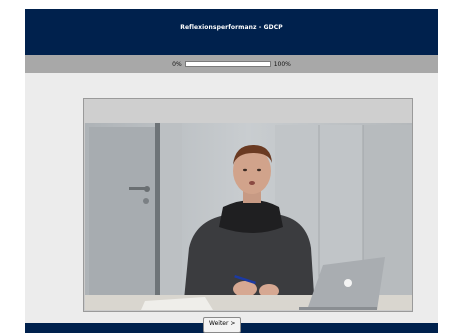 This screenshot has width=463, height=333. I want to click on video-top-area, so click(248, 111).